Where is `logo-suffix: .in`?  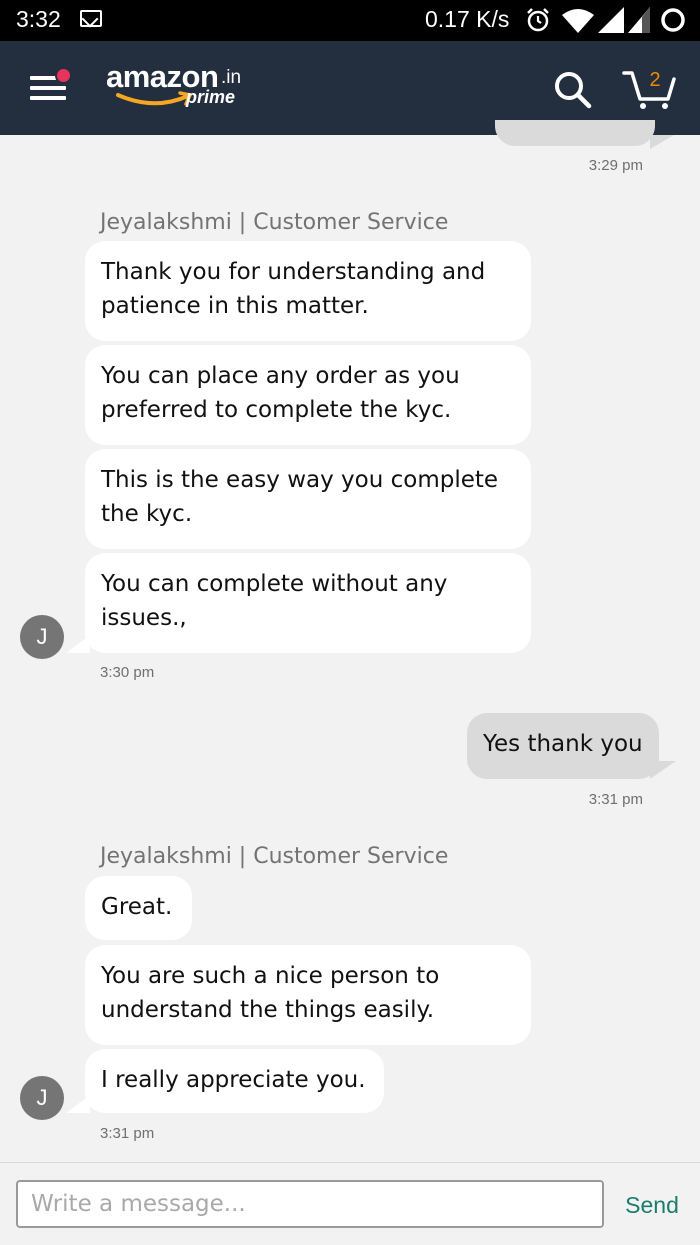 logo-suffix: .in is located at coordinates (231, 77).